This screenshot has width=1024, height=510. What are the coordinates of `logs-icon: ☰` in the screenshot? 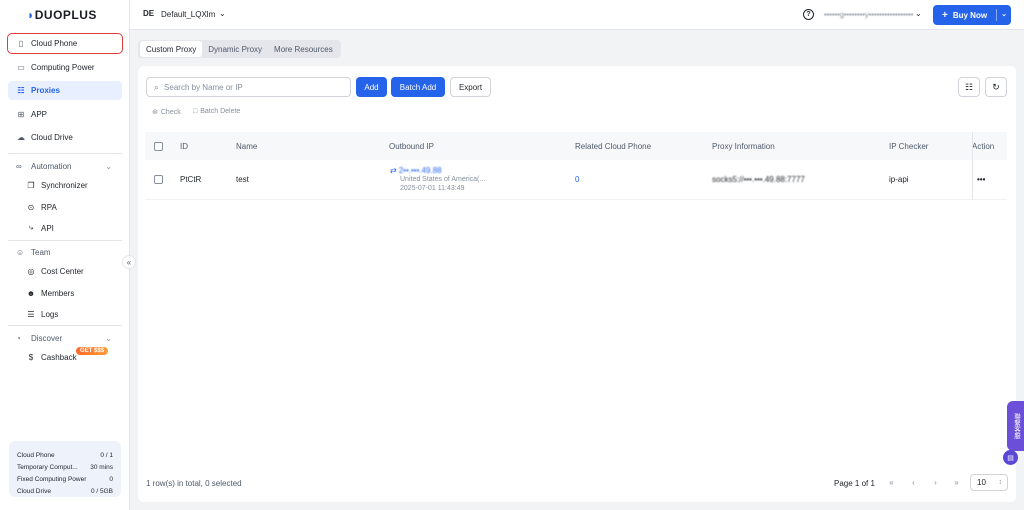 It's located at (31, 314).